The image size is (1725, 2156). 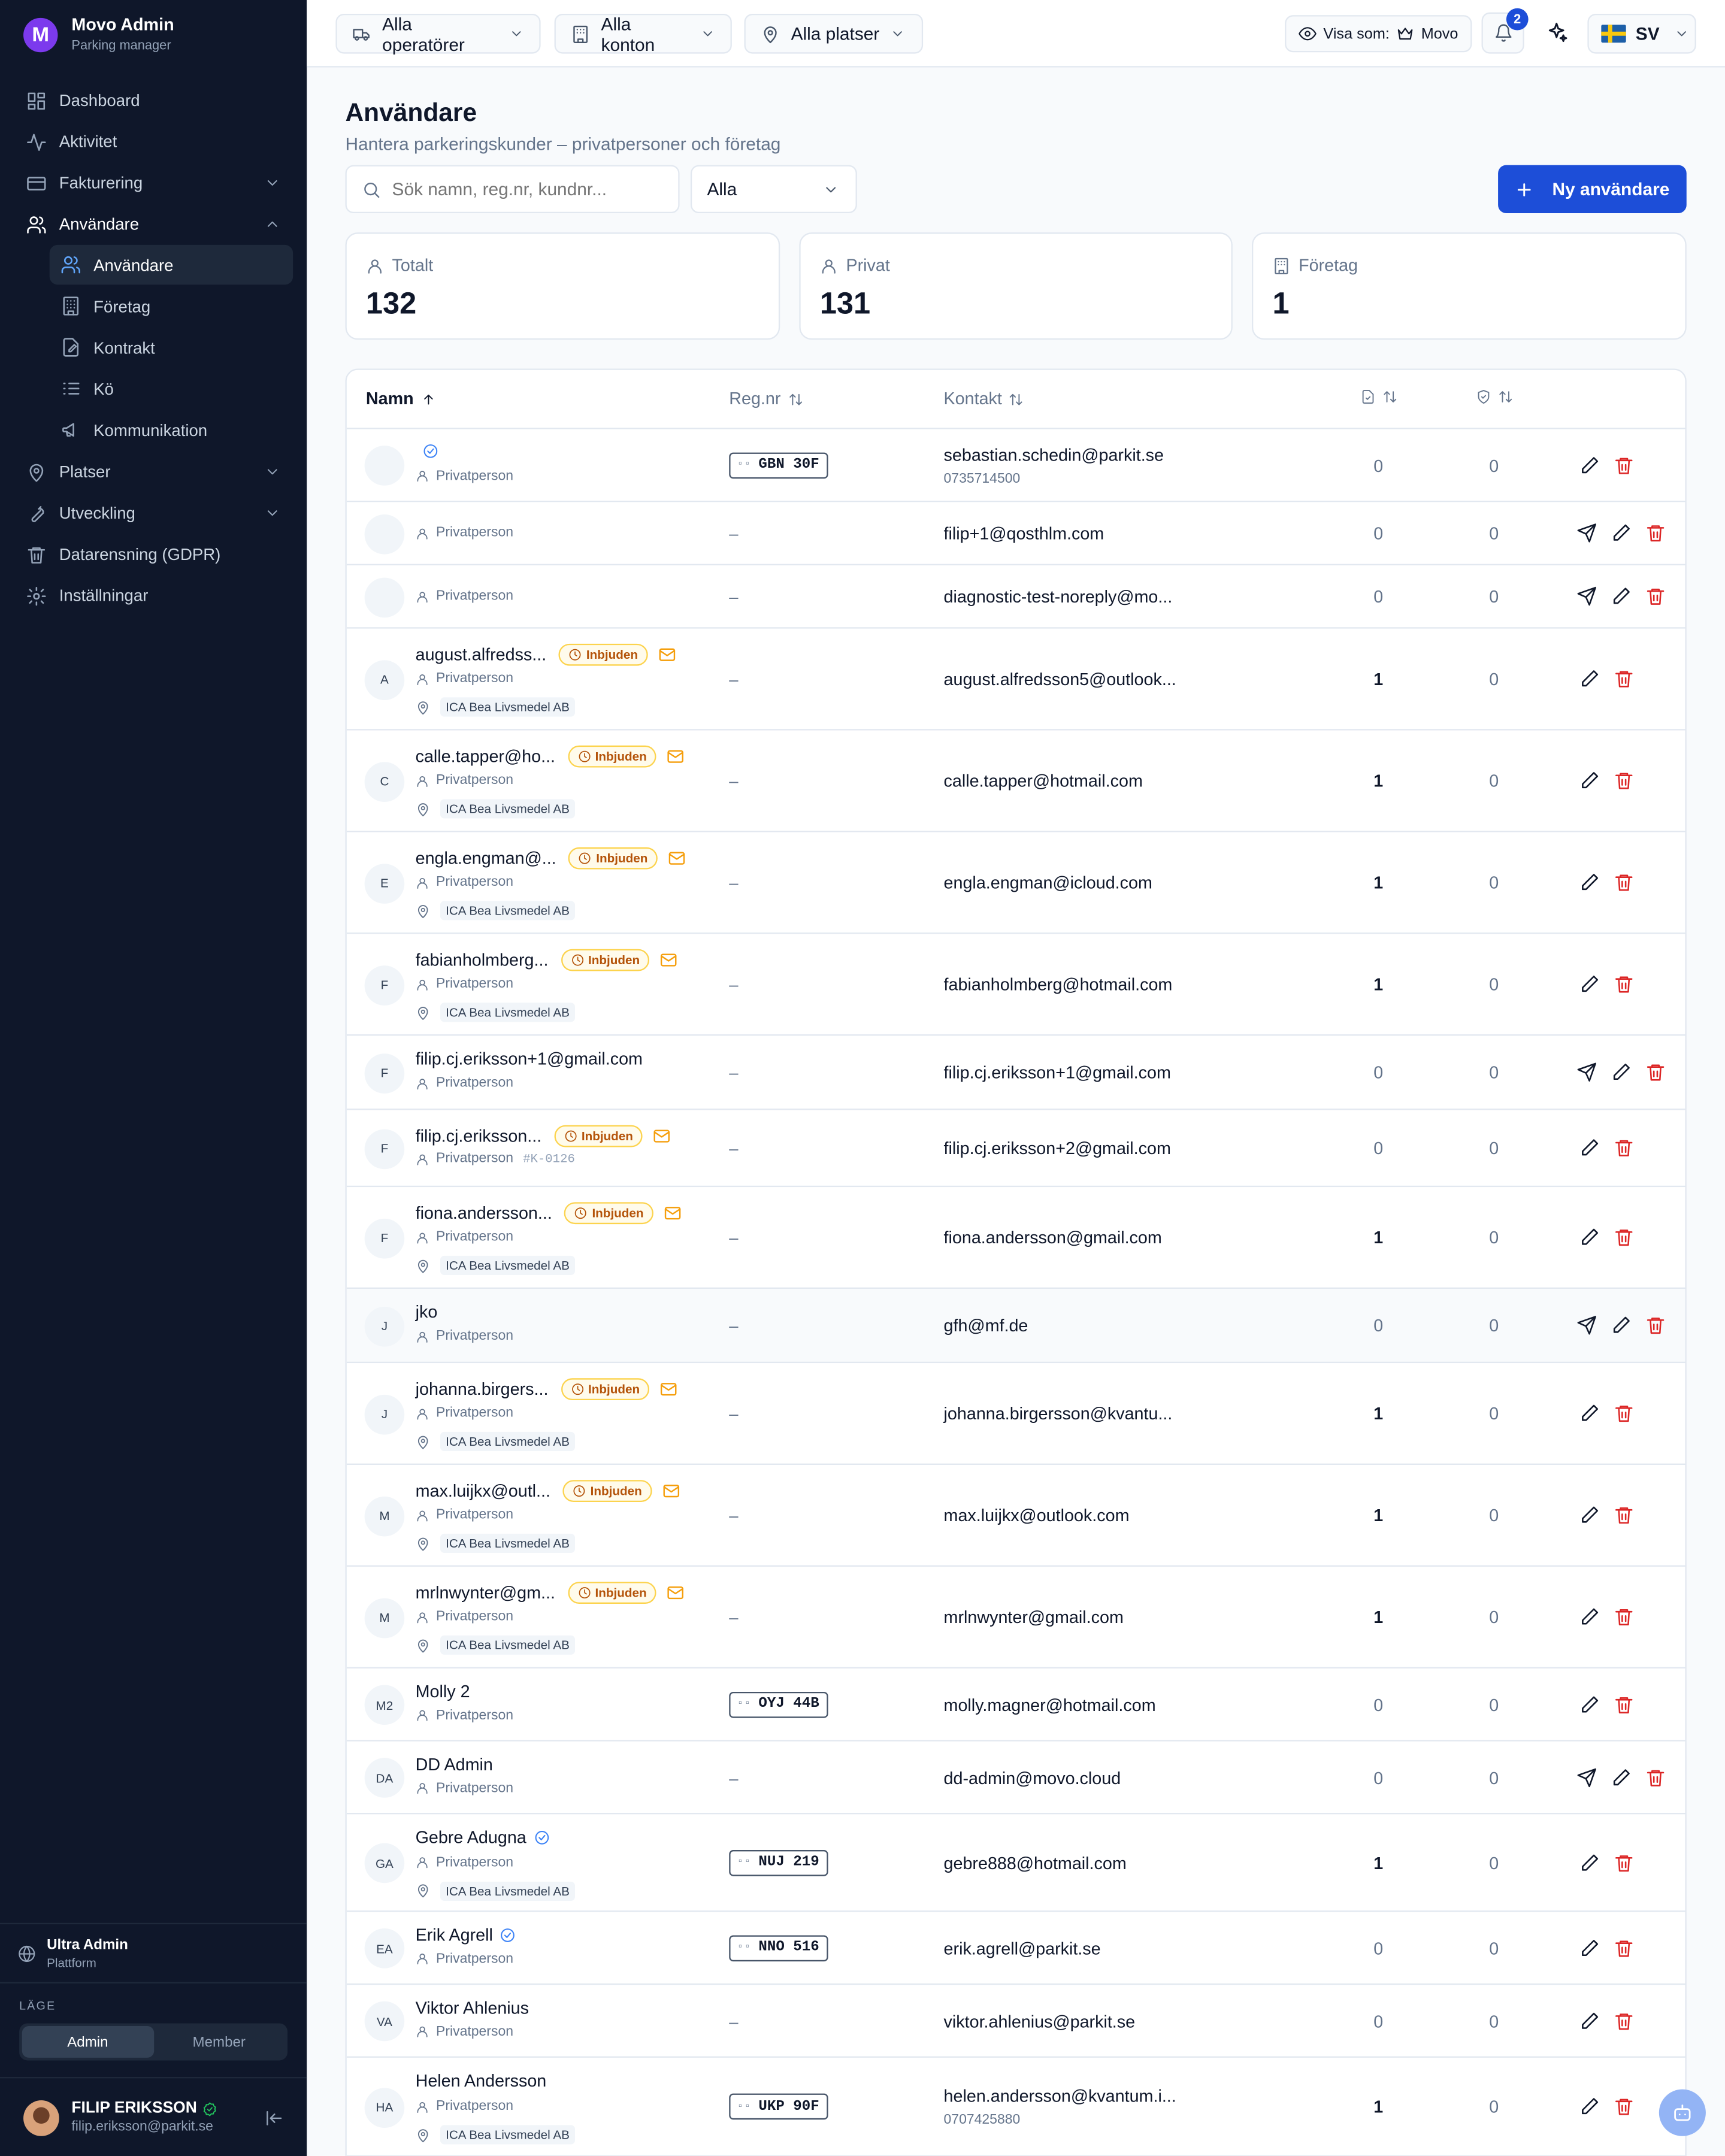 What do you see at coordinates (547, 960) in the screenshot?
I see `user-name-cell: fabianholmberg... Inbjuden` at bounding box center [547, 960].